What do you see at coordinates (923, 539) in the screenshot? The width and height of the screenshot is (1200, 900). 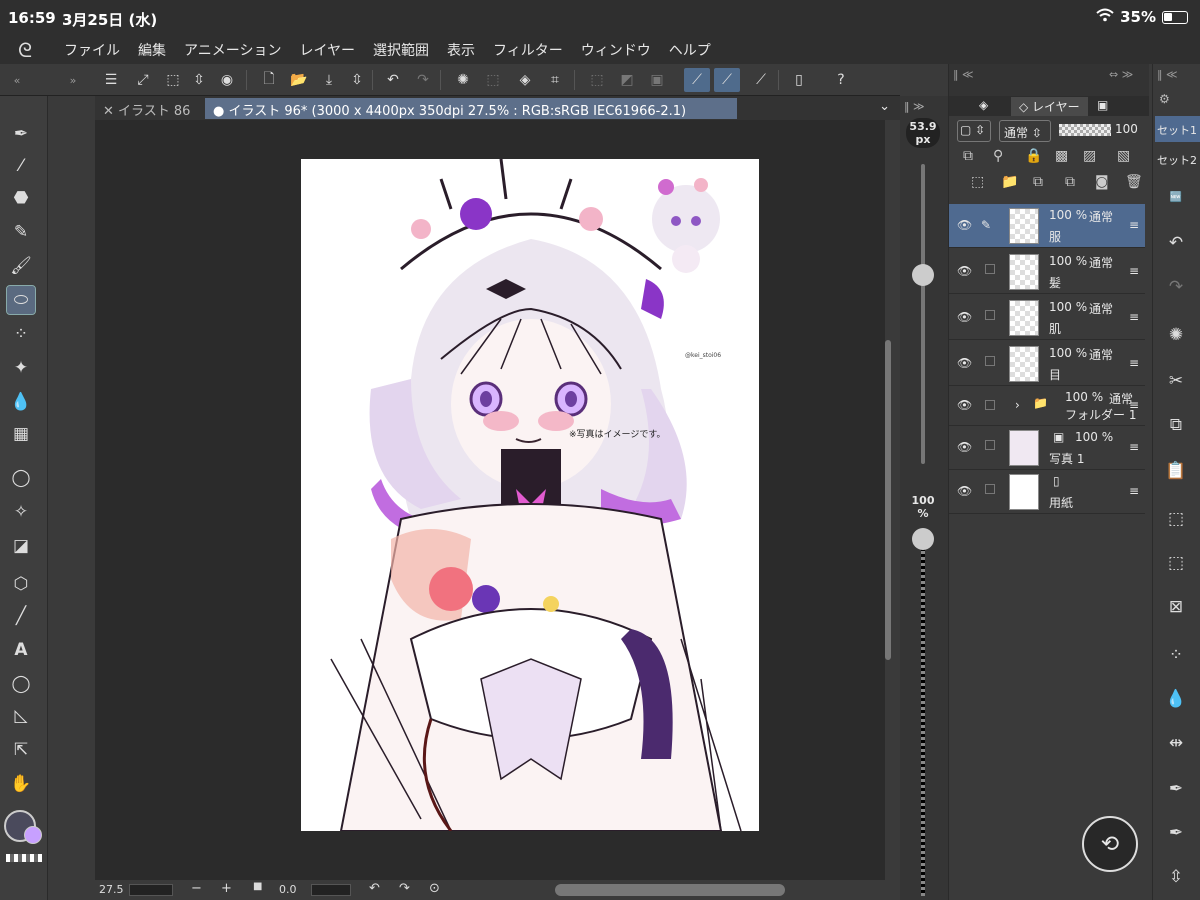 I see `opacity-knob` at bounding box center [923, 539].